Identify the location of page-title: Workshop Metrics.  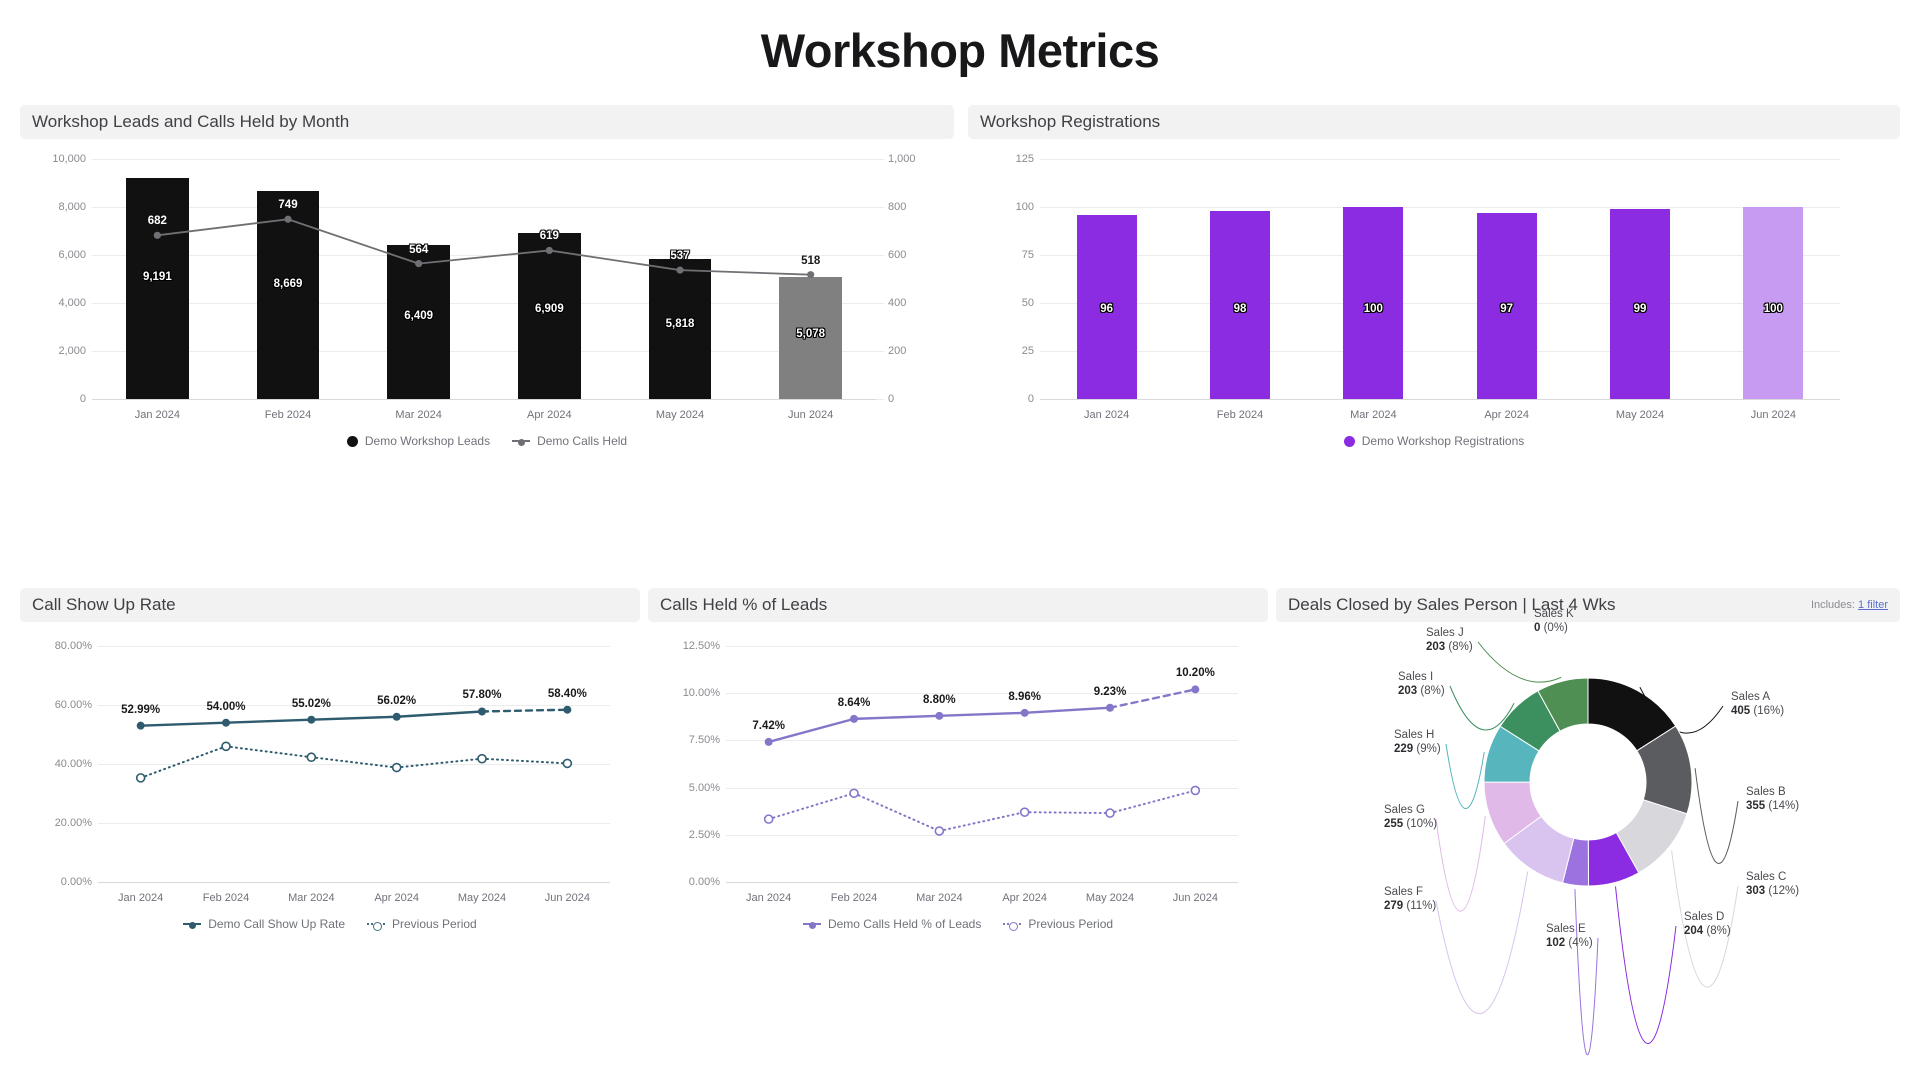
(960, 50).